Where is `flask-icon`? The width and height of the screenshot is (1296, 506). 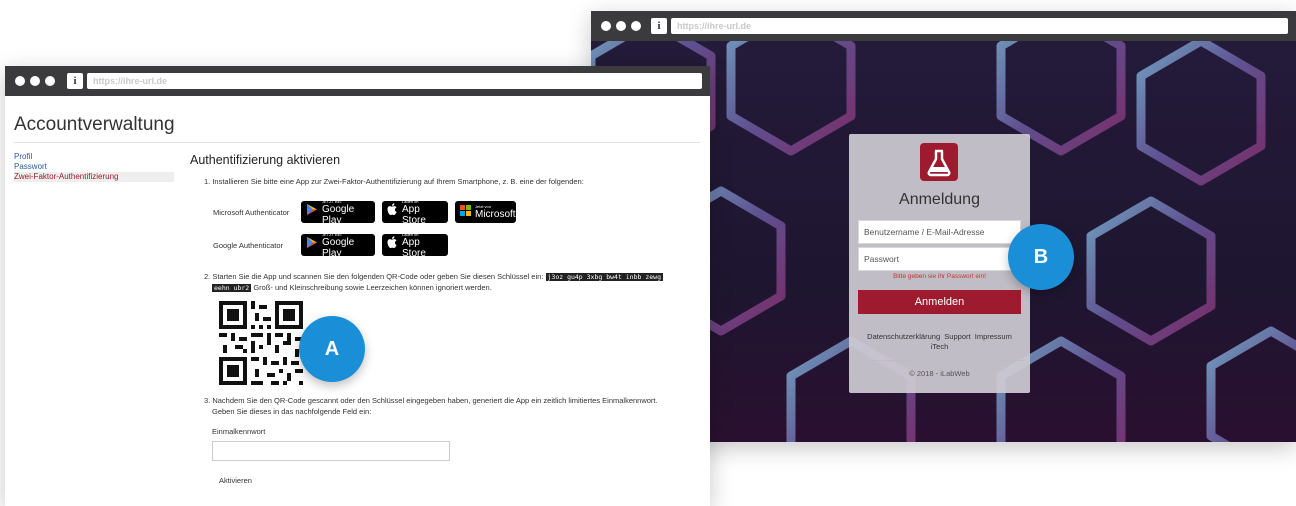 flask-icon is located at coordinates (939, 162).